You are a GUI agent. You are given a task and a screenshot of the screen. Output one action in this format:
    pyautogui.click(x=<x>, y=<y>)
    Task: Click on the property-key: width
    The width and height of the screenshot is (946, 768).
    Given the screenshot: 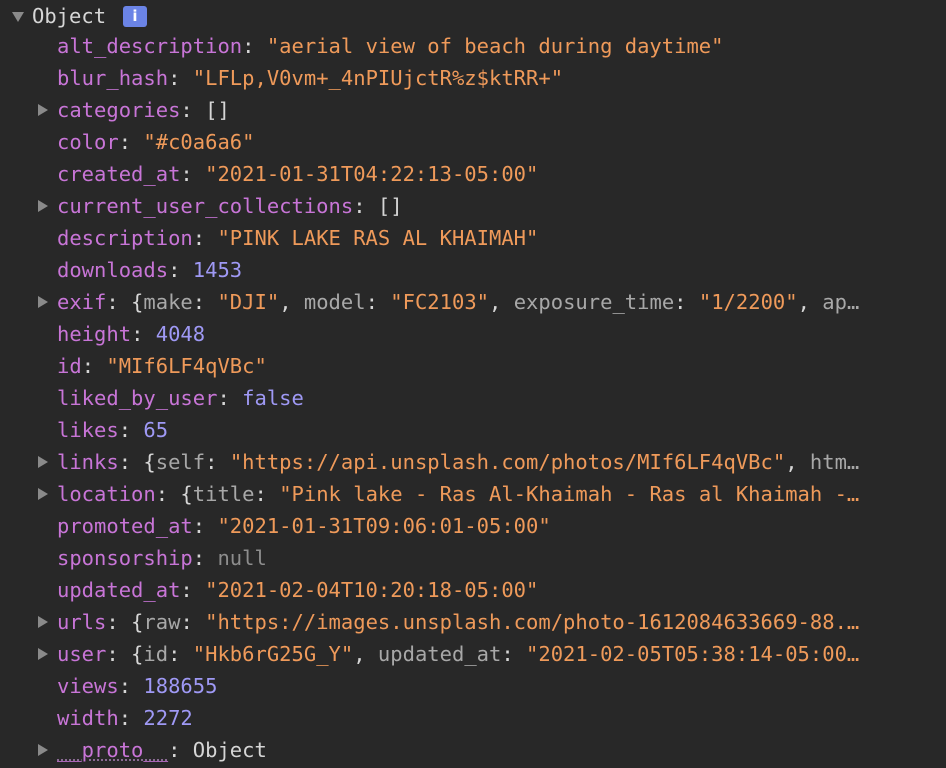 What is the action you would take?
    pyautogui.click(x=88, y=718)
    